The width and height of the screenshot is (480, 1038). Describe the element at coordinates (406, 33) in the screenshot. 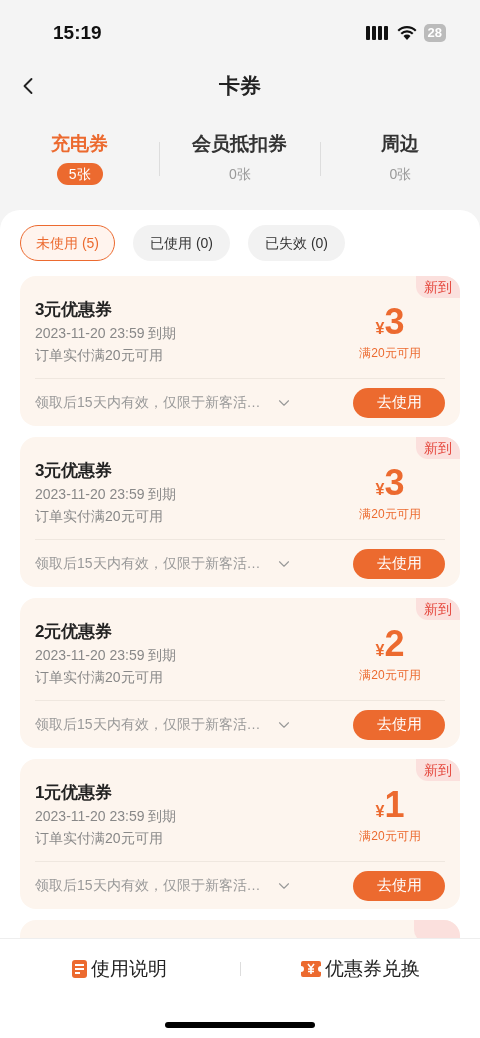

I see `wifi-icon` at that location.